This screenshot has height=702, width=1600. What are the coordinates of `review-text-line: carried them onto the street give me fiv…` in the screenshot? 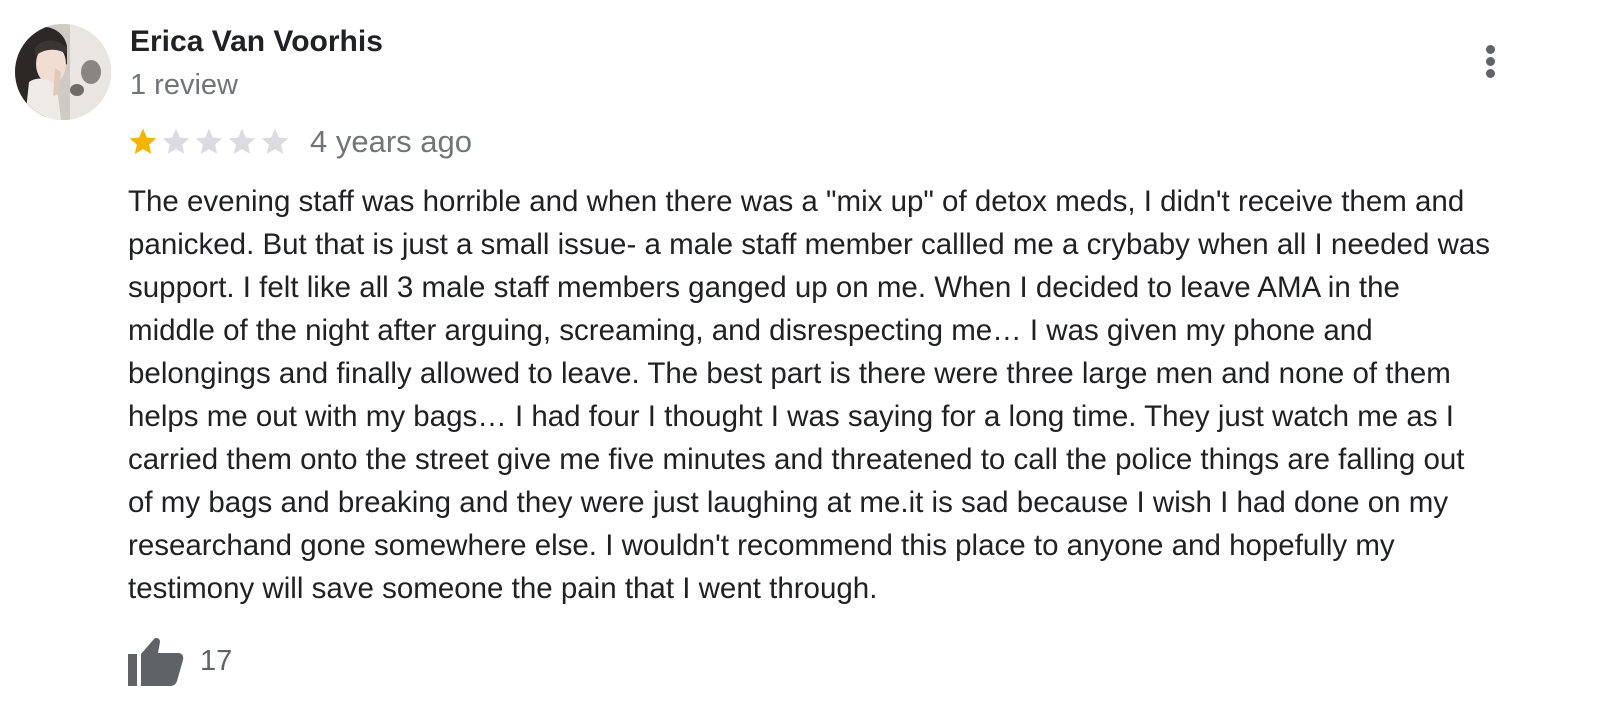 It's located at (796, 459).